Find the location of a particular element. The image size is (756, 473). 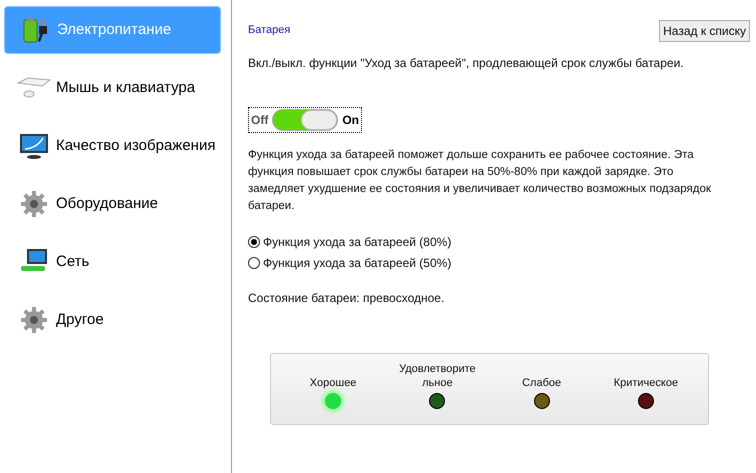

sidebar-item: Качество изображения is located at coordinates (115, 146).